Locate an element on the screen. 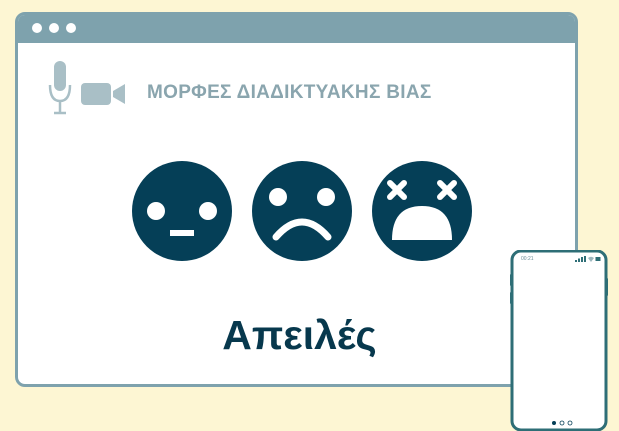 This screenshot has width=619, height=431. window-titlebar is located at coordinates (296, 29).